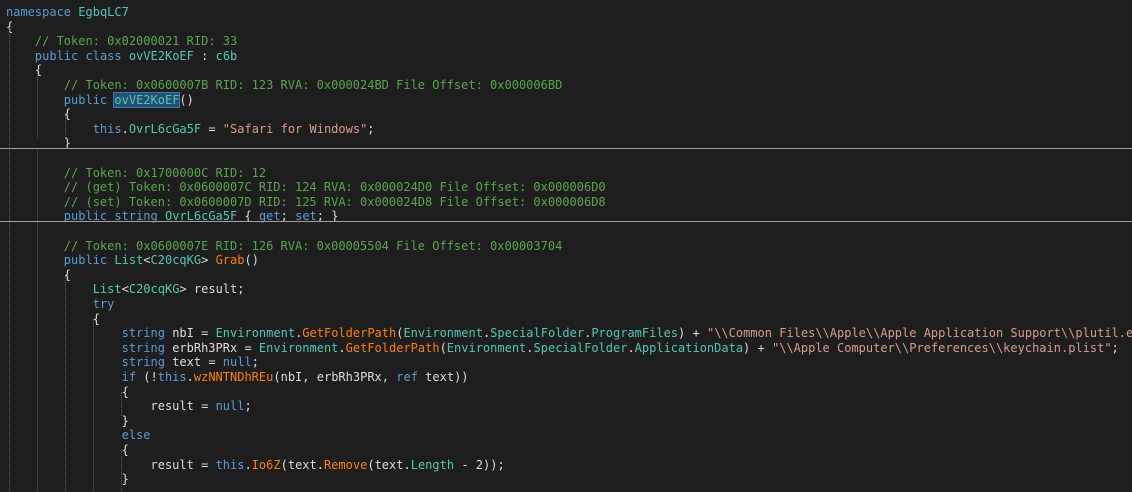 The width and height of the screenshot is (1132, 492). Describe the element at coordinates (78, 435) in the screenshot. I see `code-line: else` at that location.